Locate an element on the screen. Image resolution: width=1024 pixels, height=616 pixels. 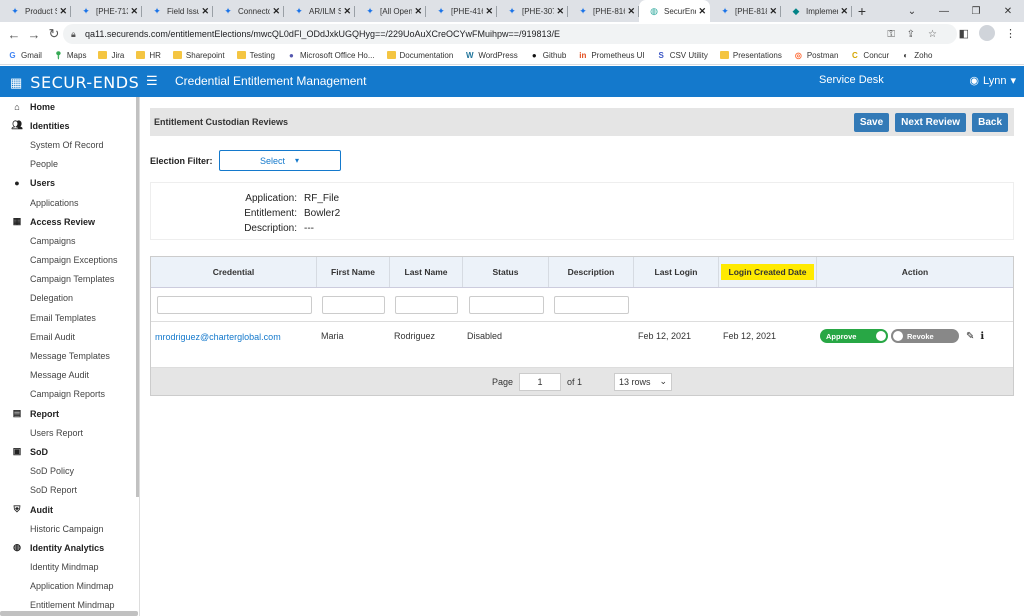
bookmark-item: Testing is located at coordinates (255, 55).